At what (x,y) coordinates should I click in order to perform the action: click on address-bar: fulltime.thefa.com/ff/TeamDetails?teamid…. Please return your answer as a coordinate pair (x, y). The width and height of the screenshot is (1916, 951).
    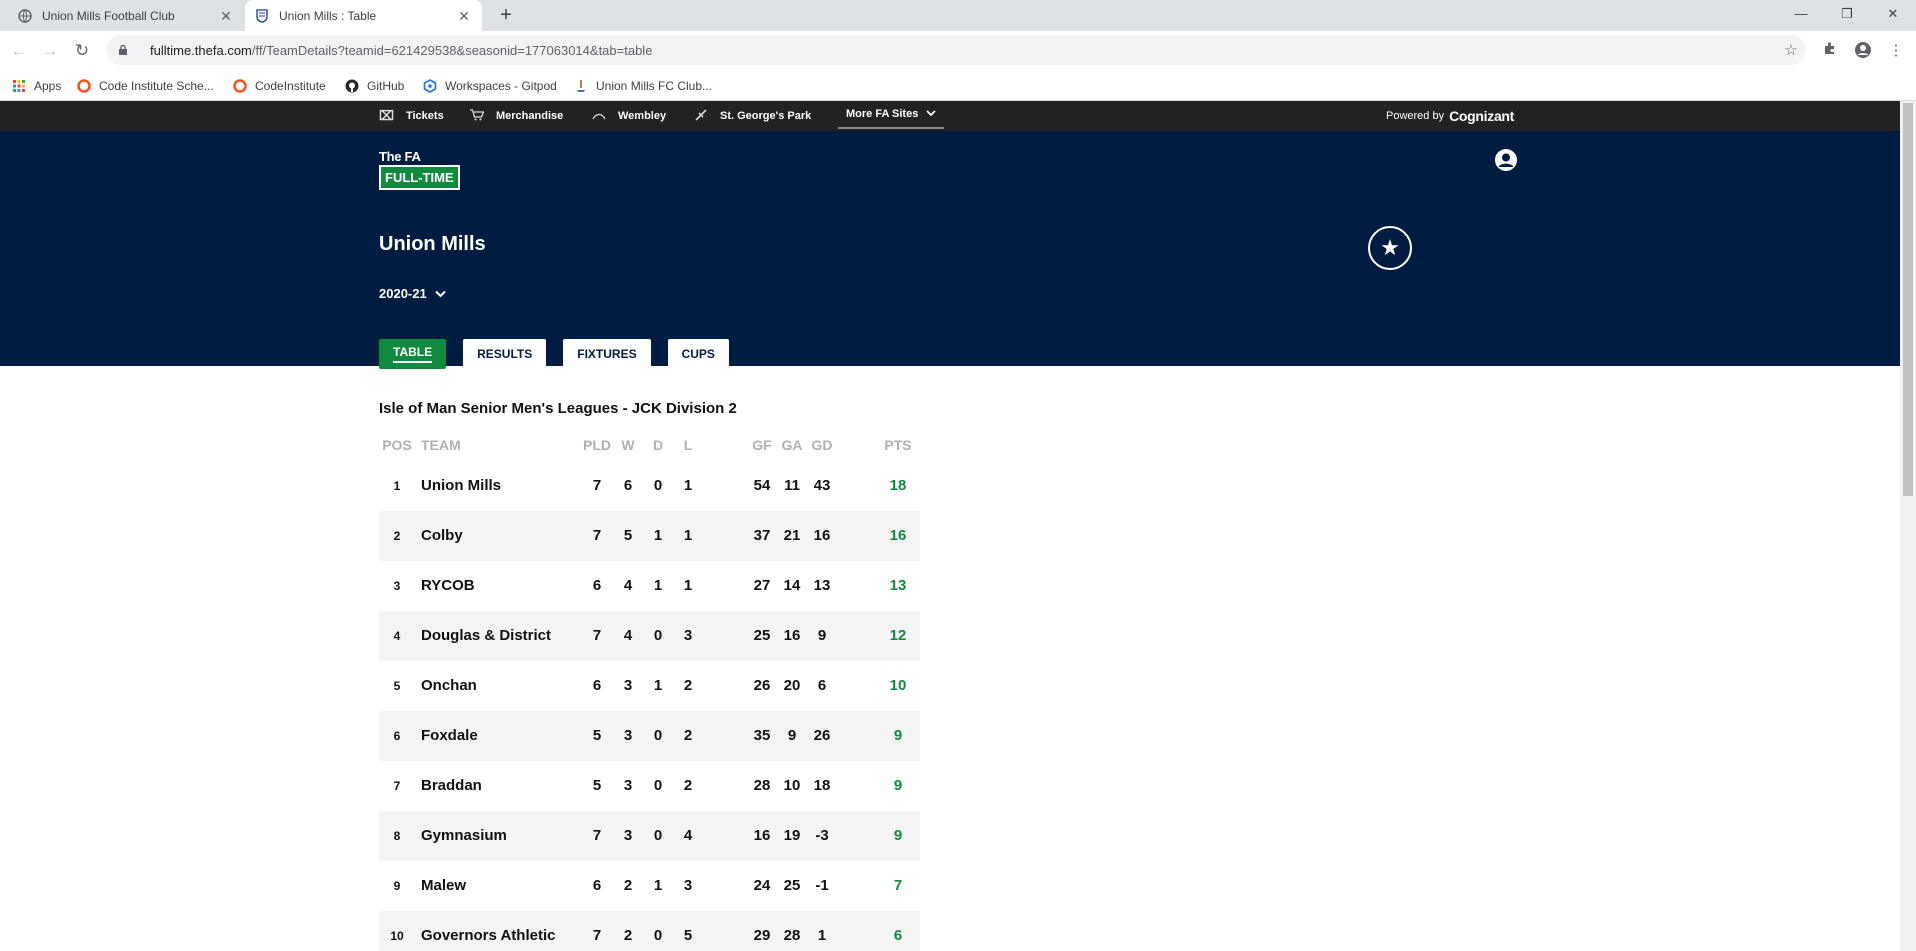
    Looking at the image, I should click on (956, 50).